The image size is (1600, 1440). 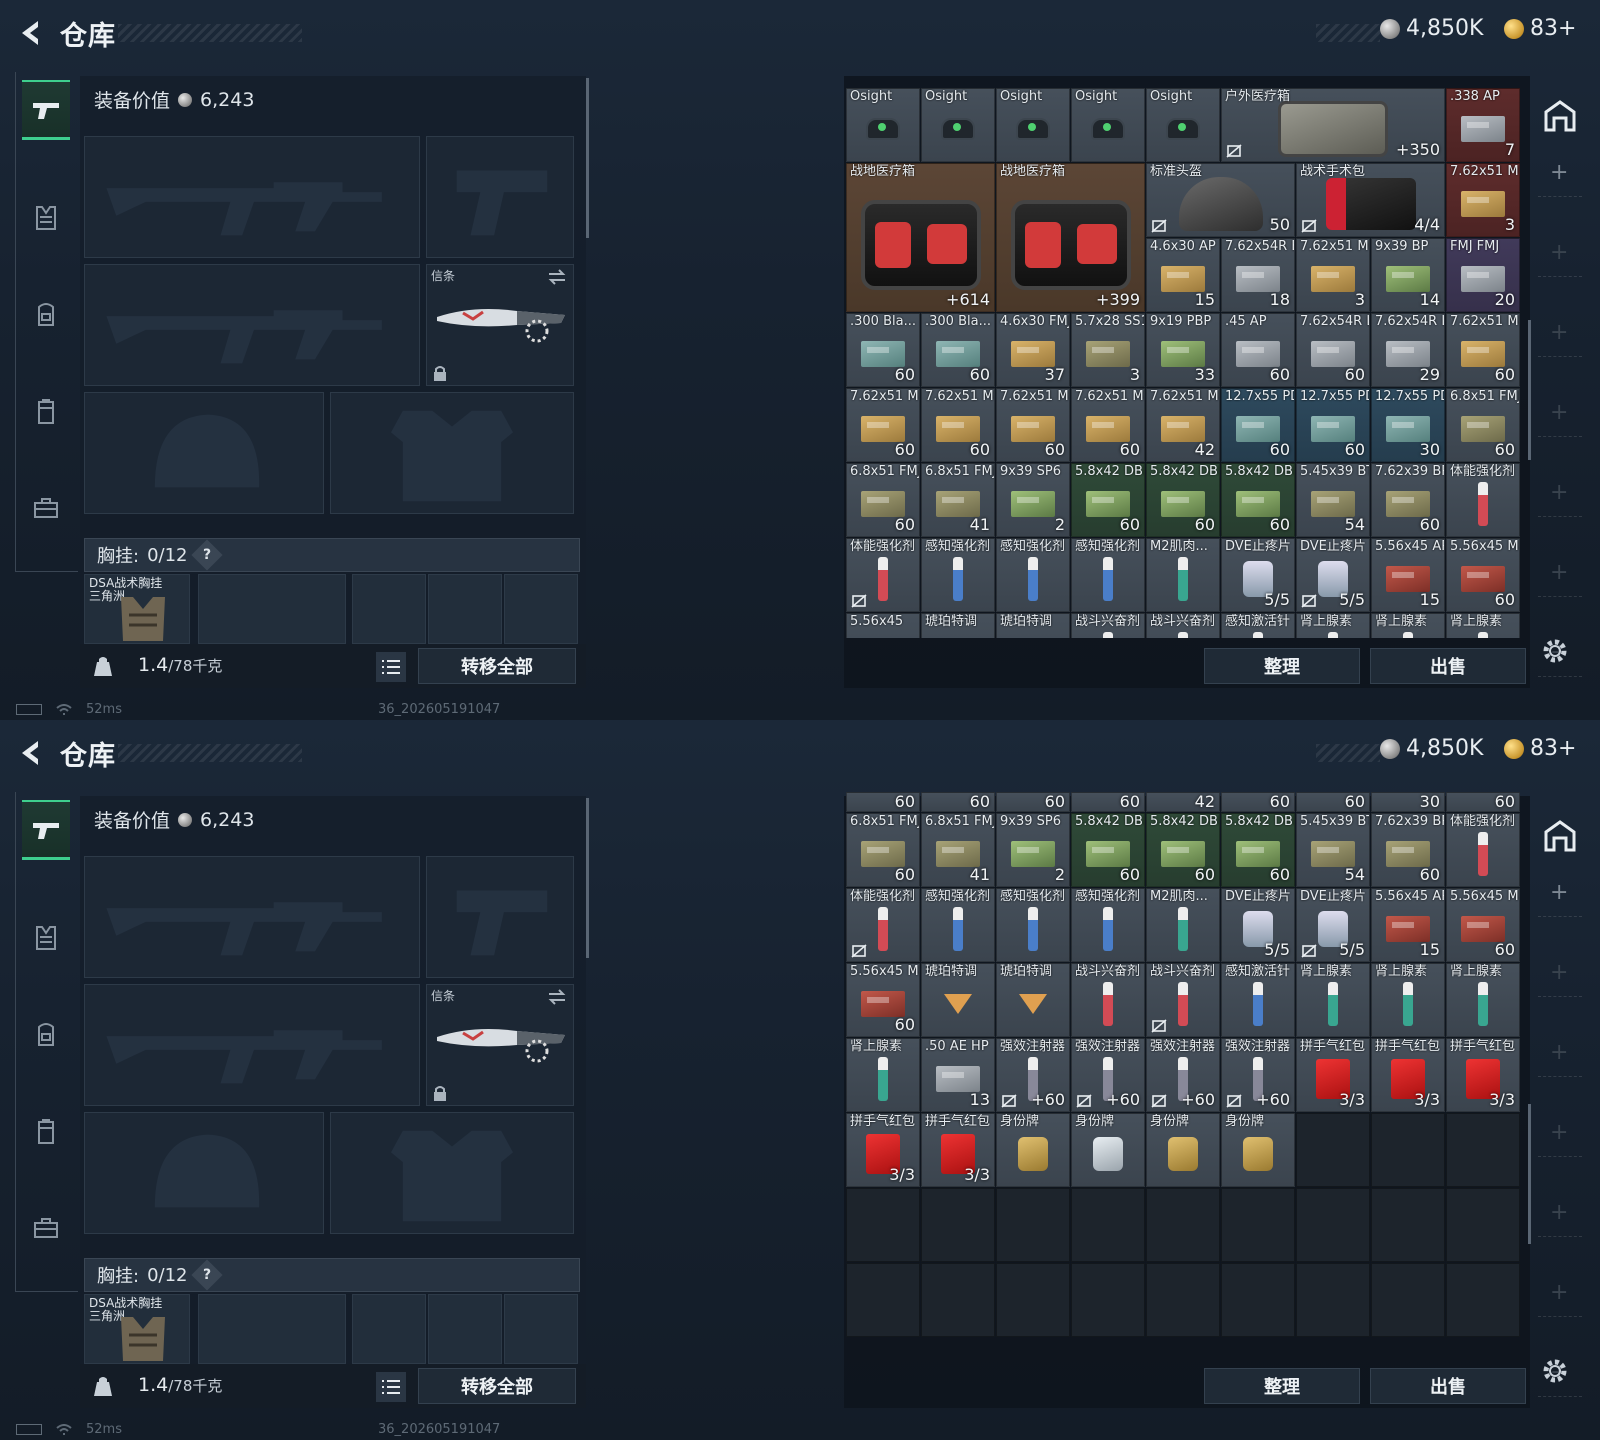 What do you see at coordinates (500, 197) in the screenshot?
I see `sidearm-slot` at bounding box center [500, 197].